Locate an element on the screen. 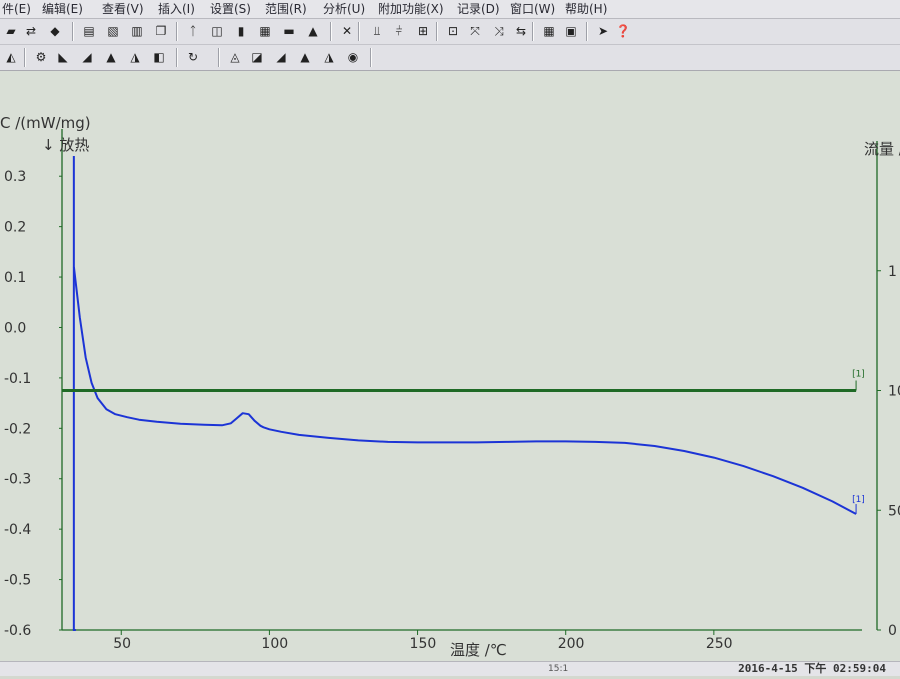  help-pointer-icon: ❓ is located at coordinates (623, 31).